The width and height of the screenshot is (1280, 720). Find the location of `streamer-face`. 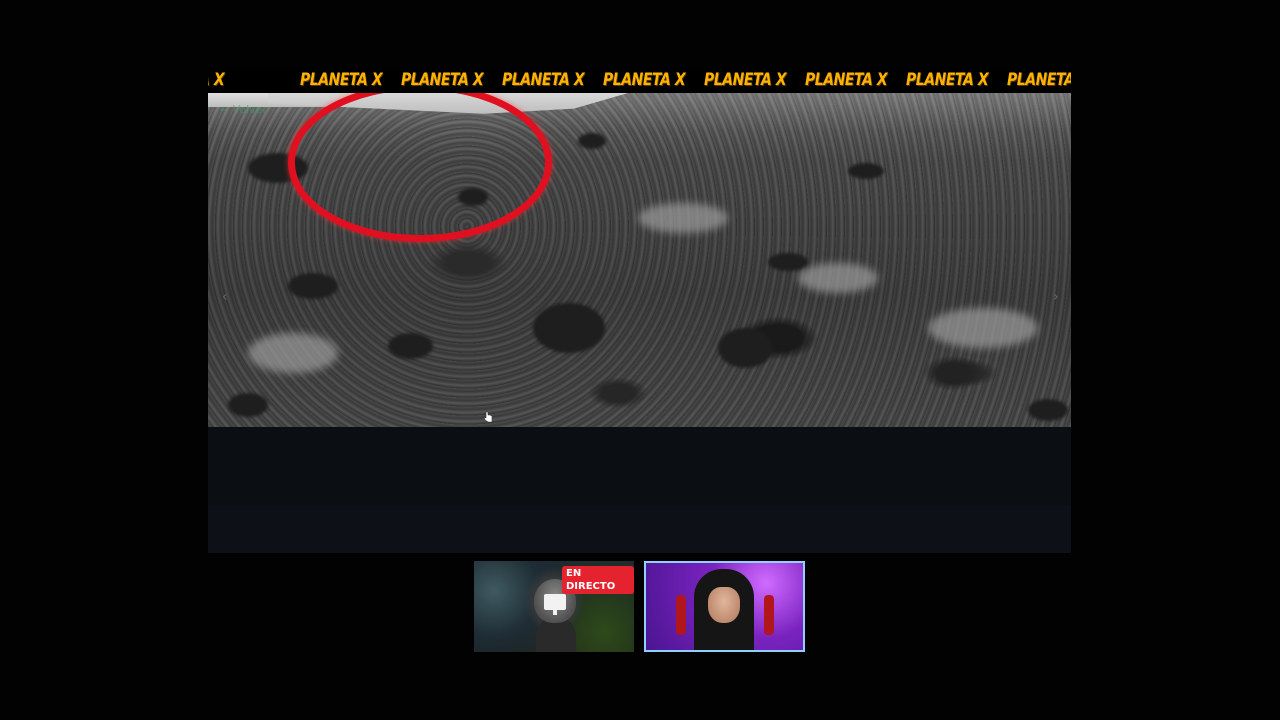

streamer-face is located at coordinates (724, 605).